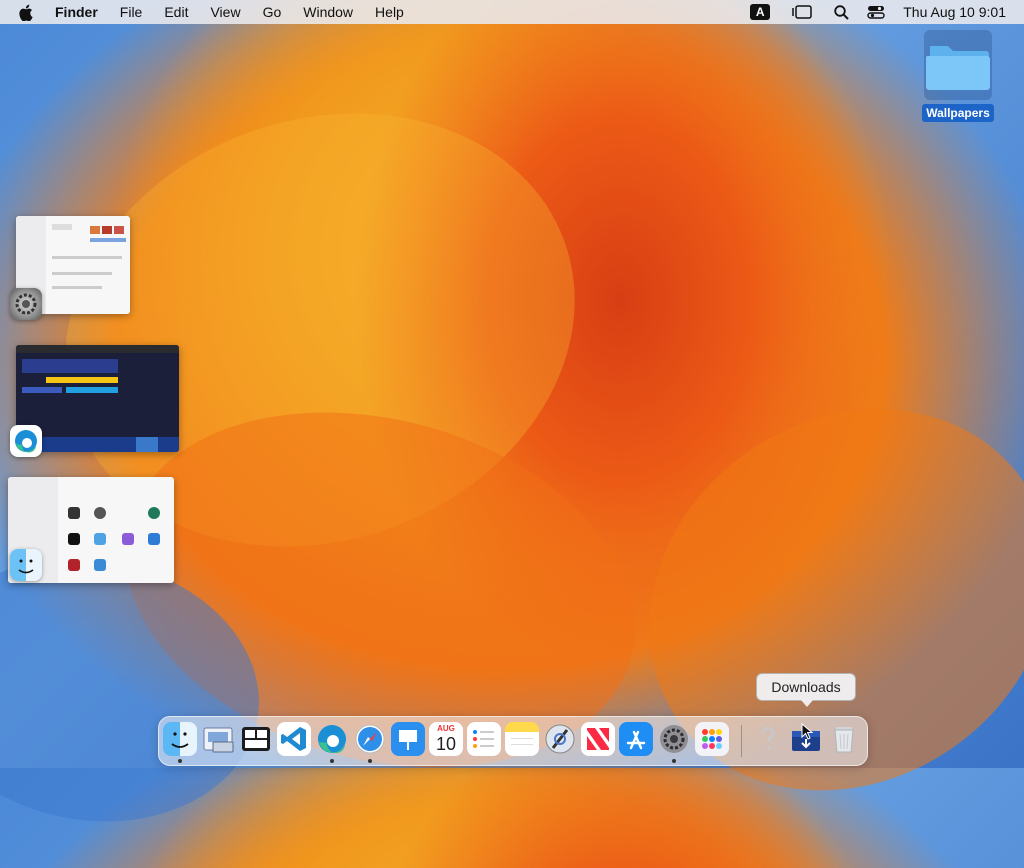 The image size is (1024, 868). Describe the element at coordinates (484, 739) in the screenshot. I see `dock-reminders` at that location.